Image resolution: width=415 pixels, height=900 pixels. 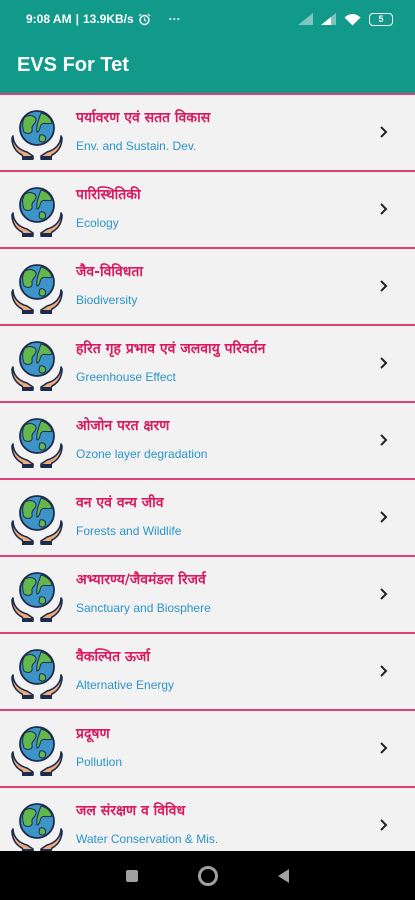 What do you see at coordinates (352, 19) in the screenshot?
I see `wifi-icon` at bounding box center [352, 19].